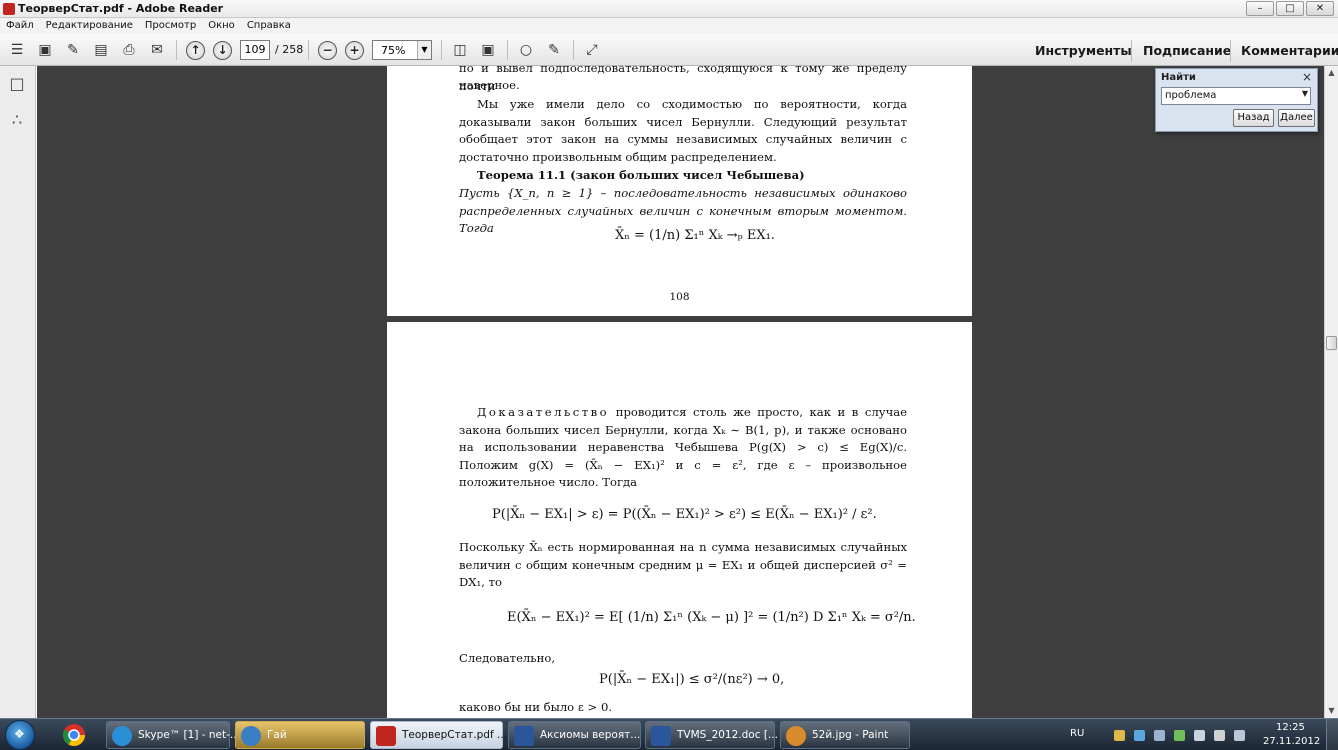  I want to click on title-bar: ТеорверСтат.pdf - Adobe Reader – □ ✕, so click(669, 9).